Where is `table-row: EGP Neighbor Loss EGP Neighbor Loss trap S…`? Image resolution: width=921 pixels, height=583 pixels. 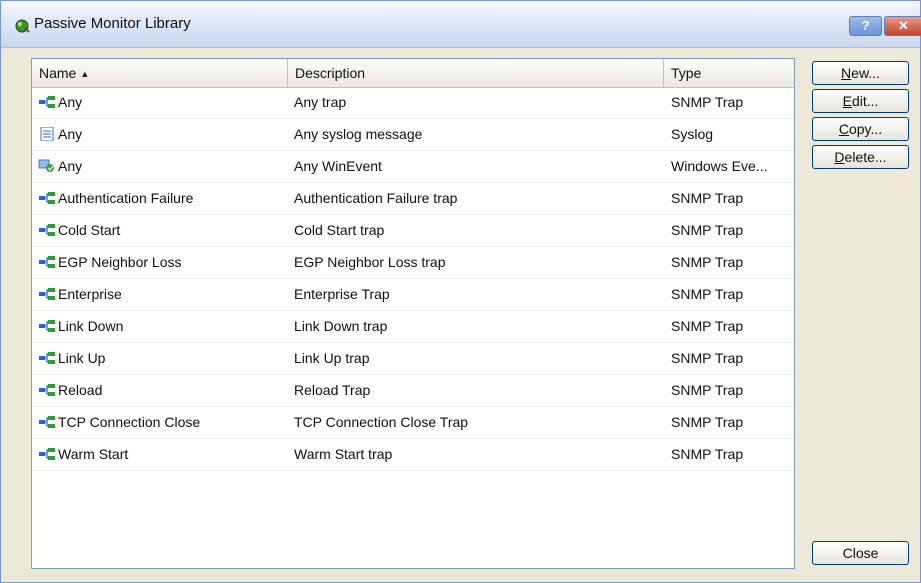 table-row: EGP Neighbor Loss EGP Neighbor Loss trap S… is located at coordinates (413, 263).